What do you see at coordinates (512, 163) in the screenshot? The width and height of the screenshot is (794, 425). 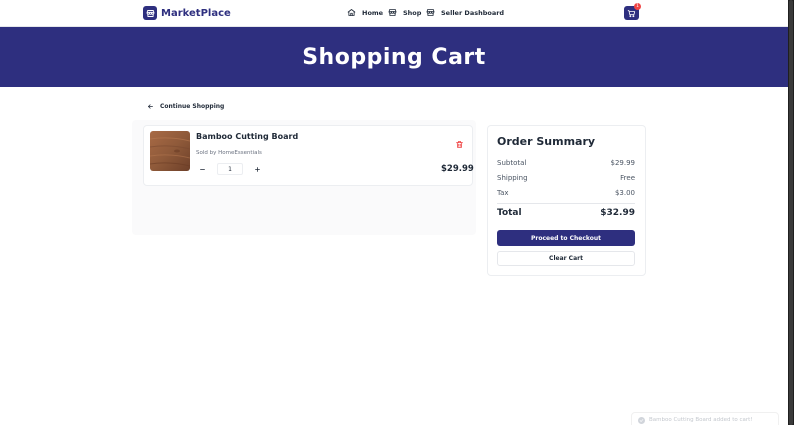 I see `subtotal-label: Subtotal` at bounding box center [512, 163].